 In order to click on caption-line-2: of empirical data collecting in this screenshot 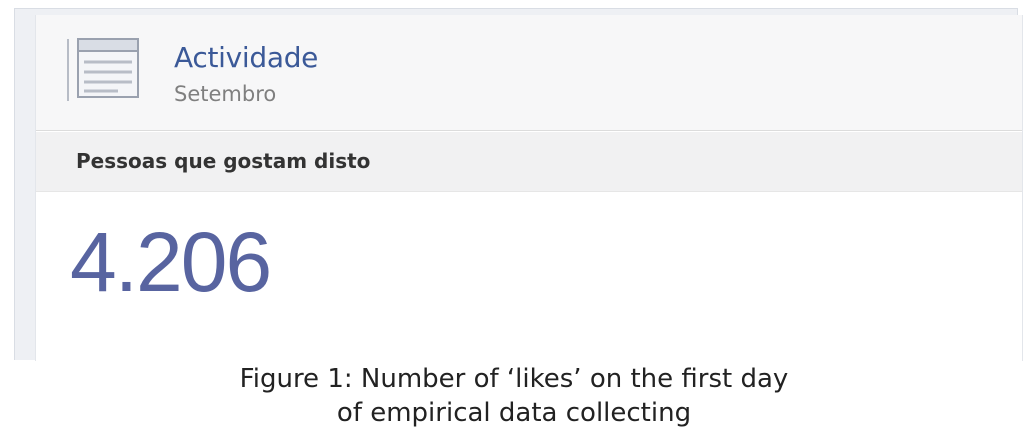, I will do `click(514, 413)`.